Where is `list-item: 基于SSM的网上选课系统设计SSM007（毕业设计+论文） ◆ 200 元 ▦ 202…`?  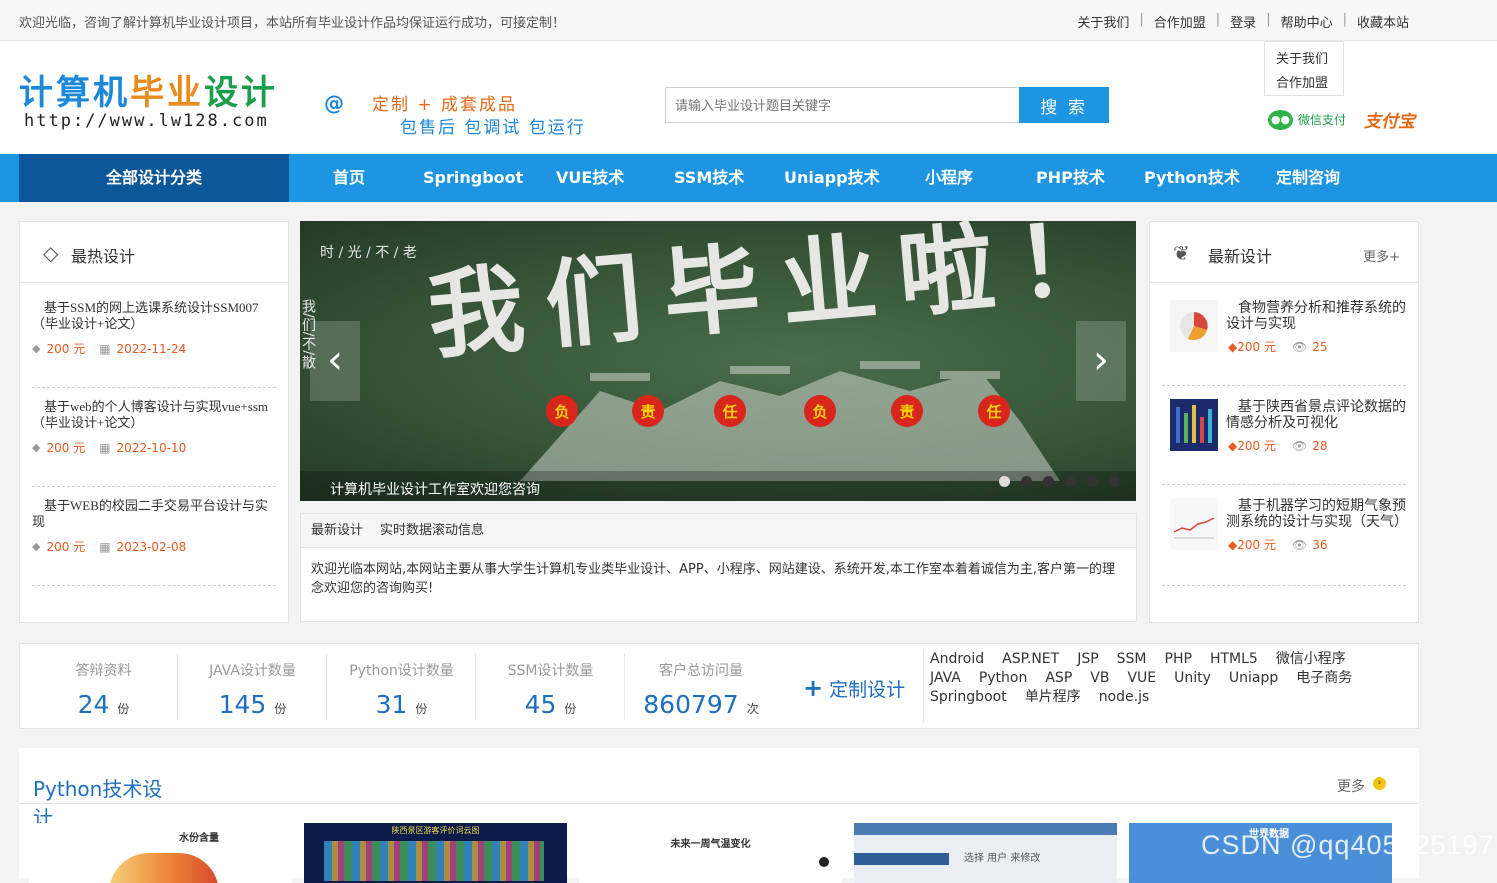 list-item: 基于SSM的网上选课系统设计SSM007（毕业设计+论文） ◆ 200 元 ▦ 202… is located at coordinates (154, 344).